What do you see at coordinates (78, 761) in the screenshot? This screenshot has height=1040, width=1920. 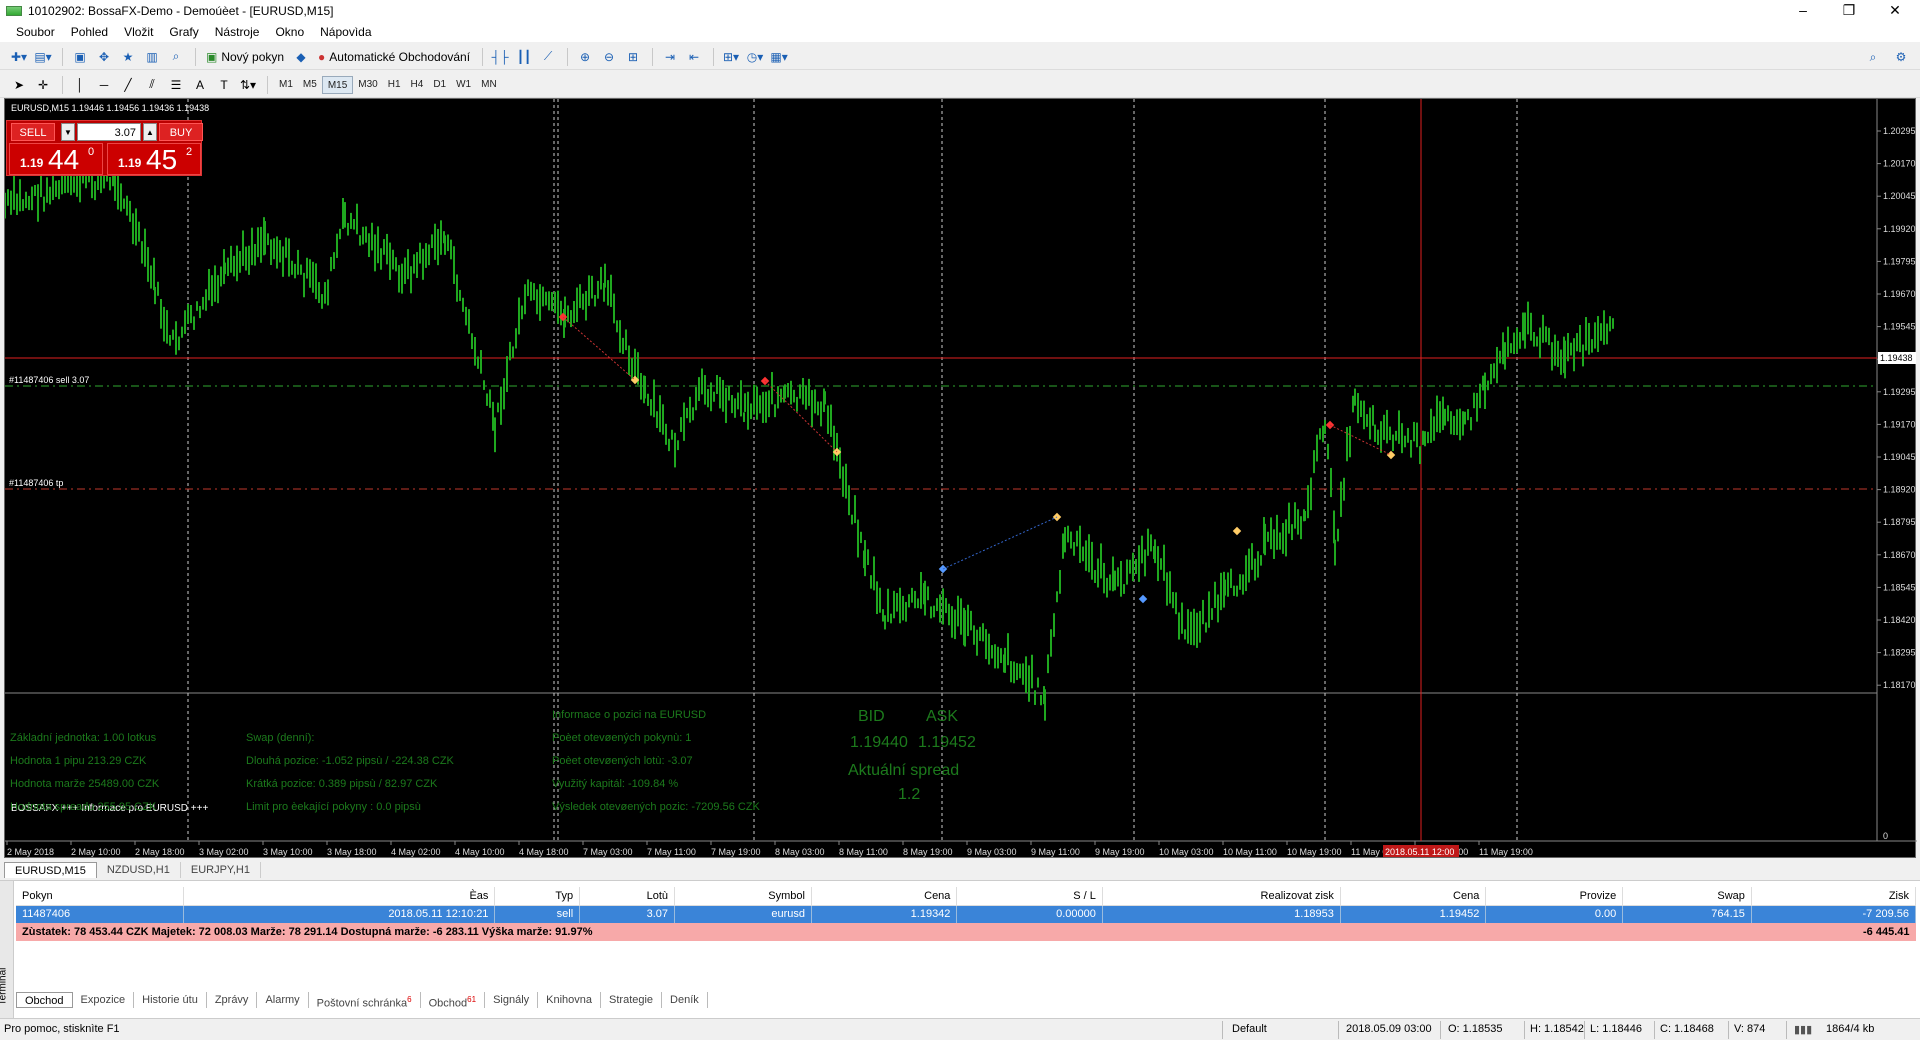 I see `info-col1-line2: Hodnota 1 pipu 213.29 CZK` at bounding box center [78, 761].